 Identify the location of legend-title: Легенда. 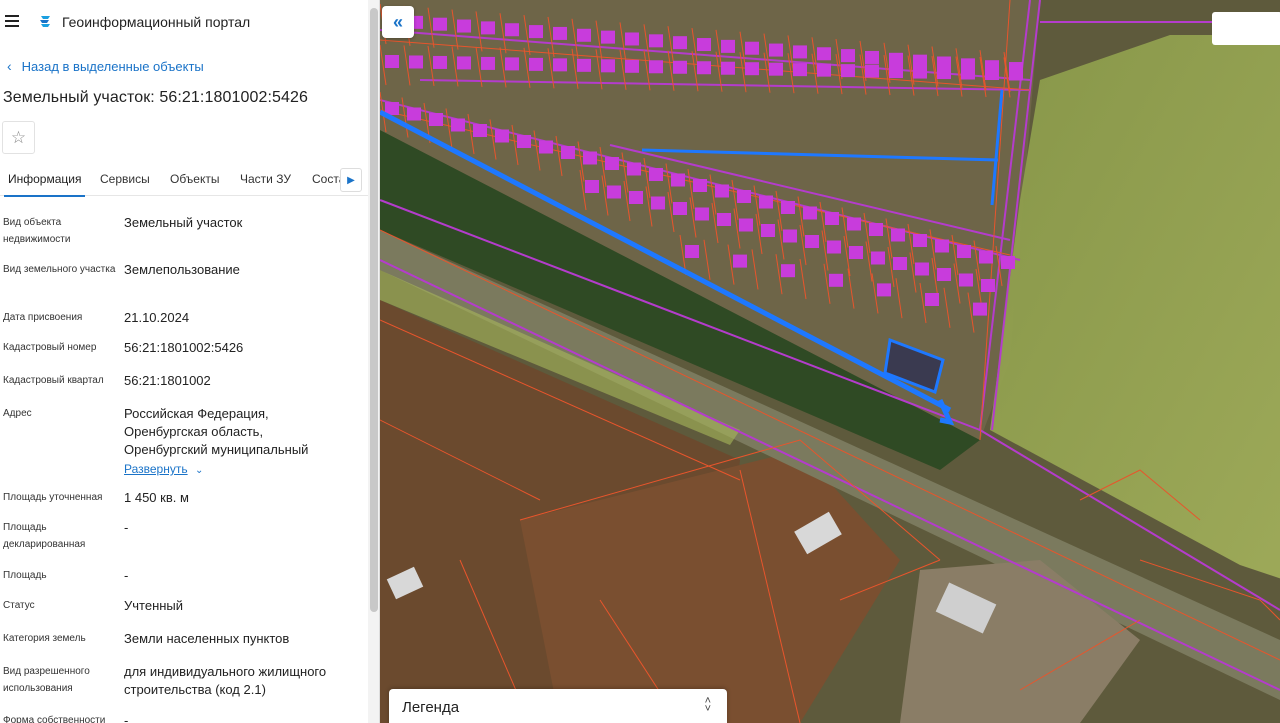
(431, 707).